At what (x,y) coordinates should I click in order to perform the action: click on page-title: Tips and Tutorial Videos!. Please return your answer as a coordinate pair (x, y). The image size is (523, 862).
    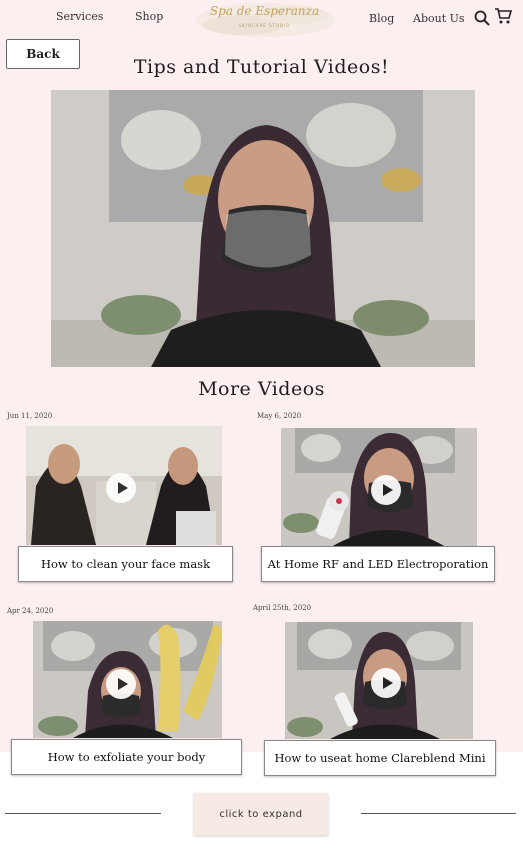
    Looking at the image, I should click on (261, 67).